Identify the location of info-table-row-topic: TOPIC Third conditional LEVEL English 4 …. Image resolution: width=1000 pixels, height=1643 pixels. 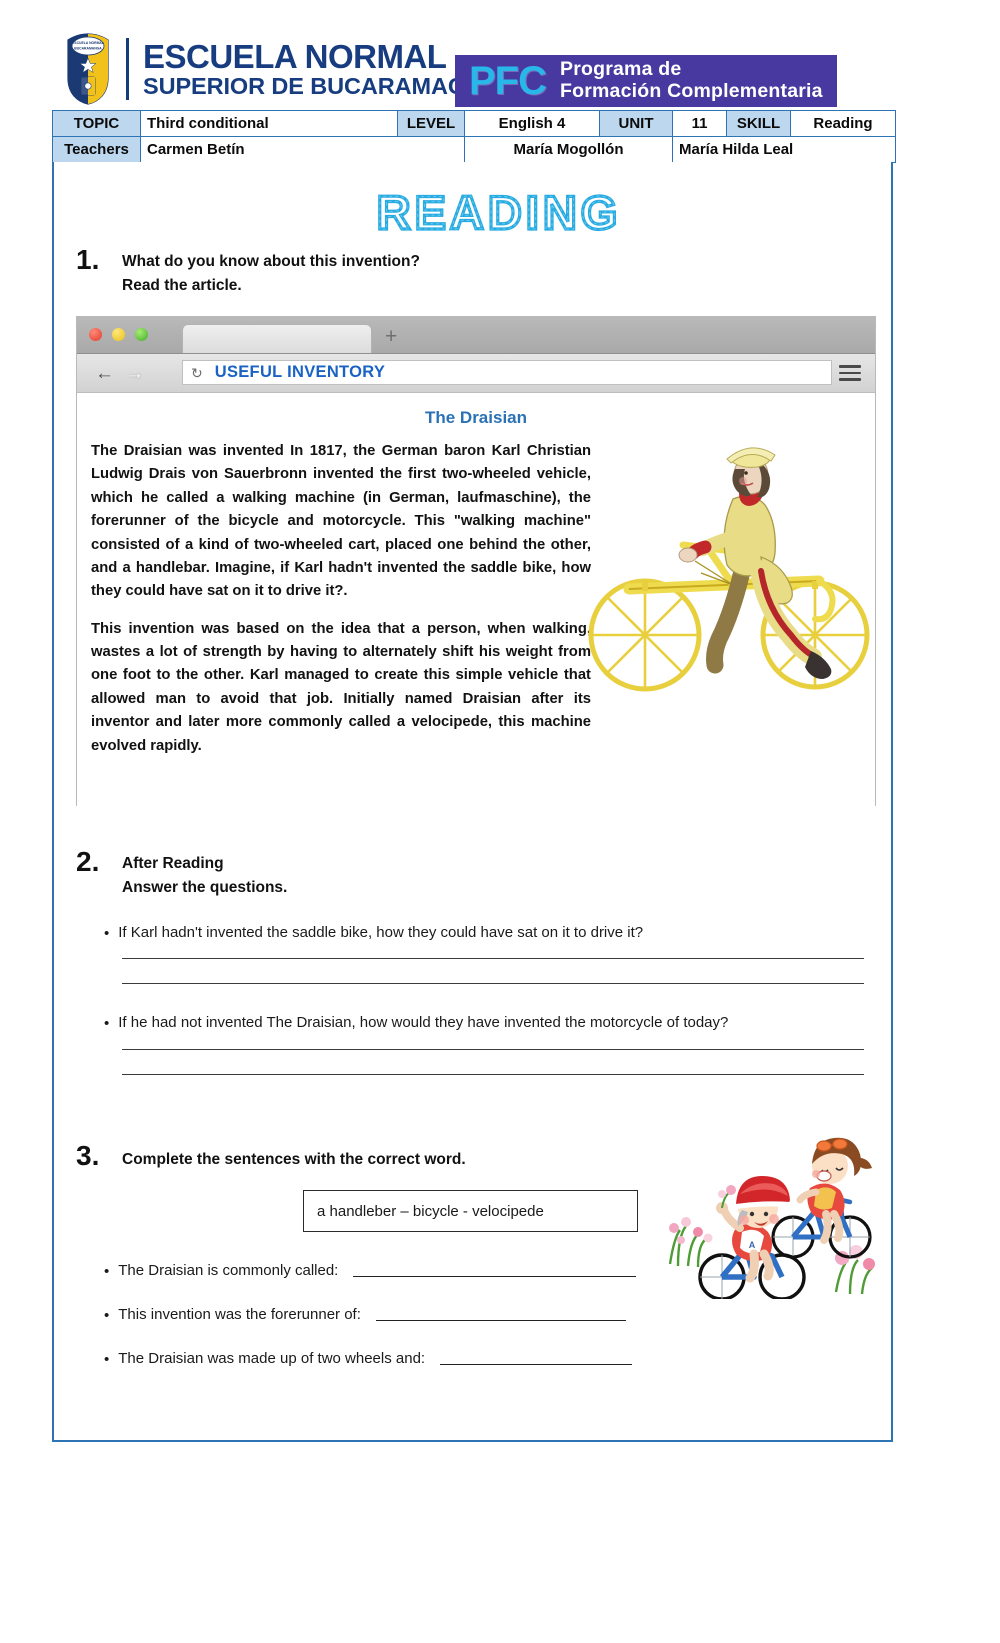
(474, 123).